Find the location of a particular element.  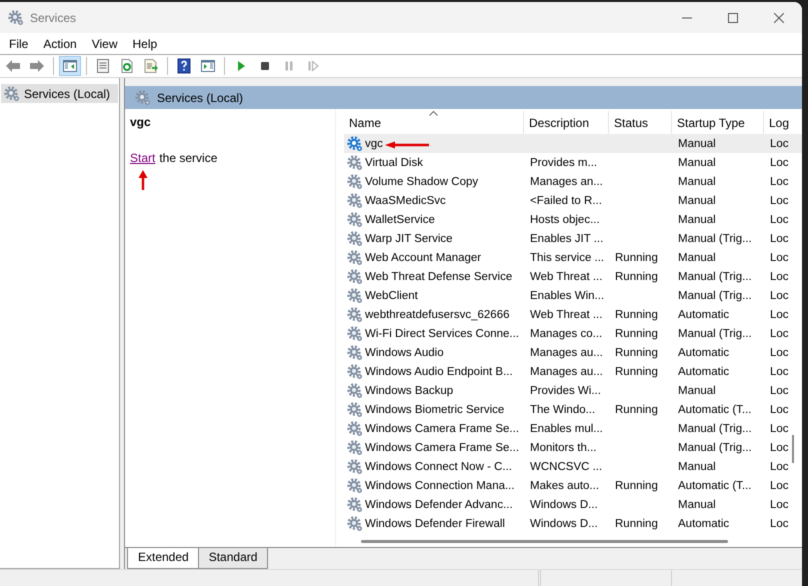

horizontal-scrollbar is located at coordinates (544, 541).